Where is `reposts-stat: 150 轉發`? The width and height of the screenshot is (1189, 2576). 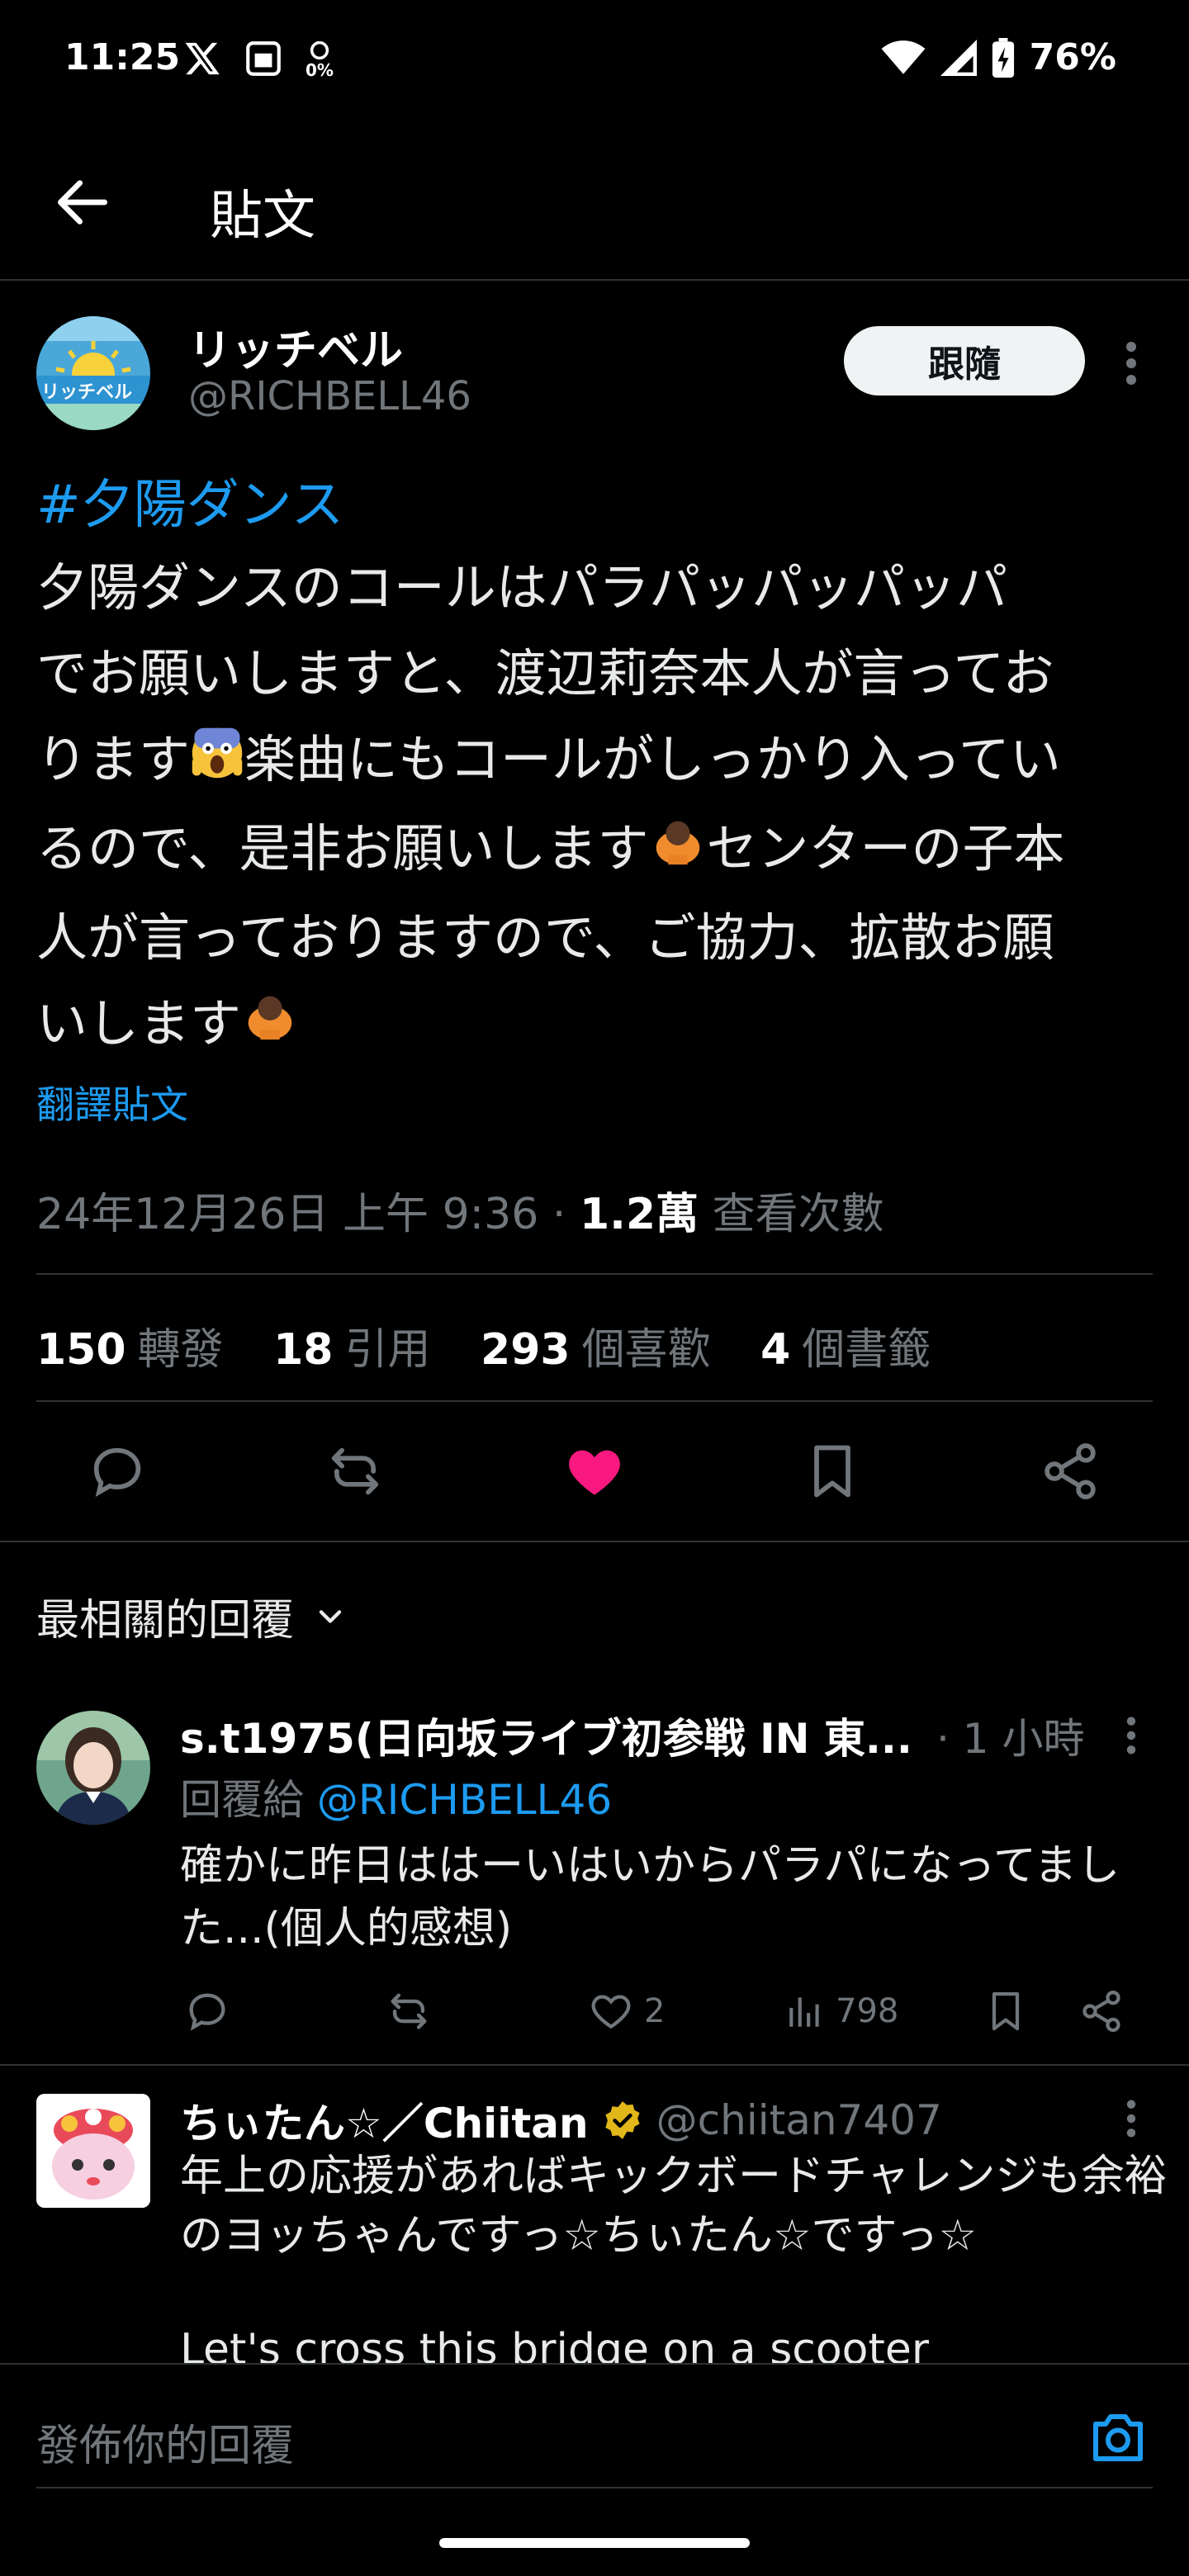
reposts-stat: 150 轉發 is located at coordinates (130, 1350).